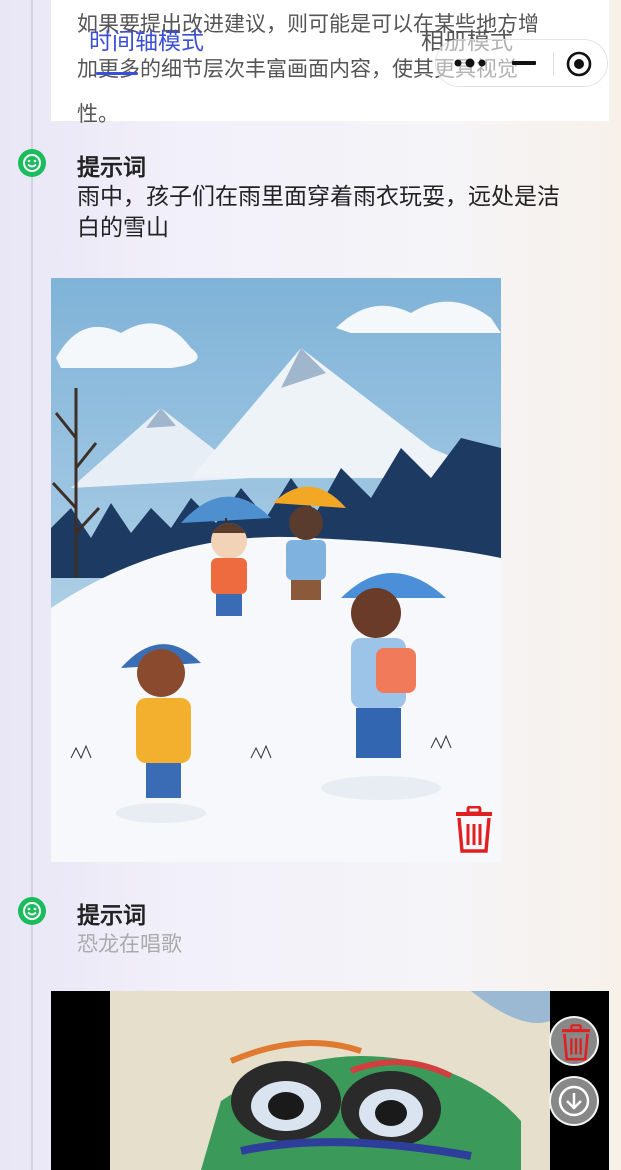  I want to click on tab-timeline-mode: 时间轴模式, so click(146, 39).